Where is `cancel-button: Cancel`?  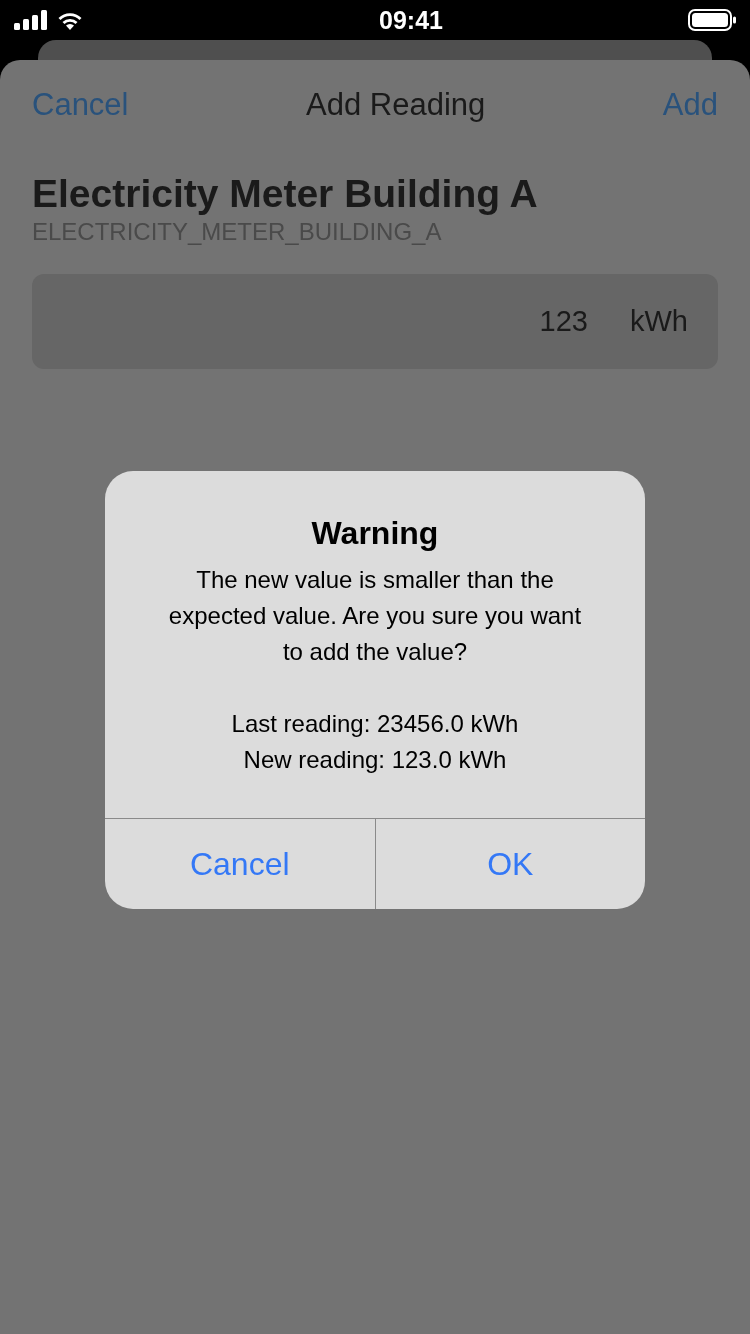
cancel-button: Cancel is located at coordinates (240, 864).